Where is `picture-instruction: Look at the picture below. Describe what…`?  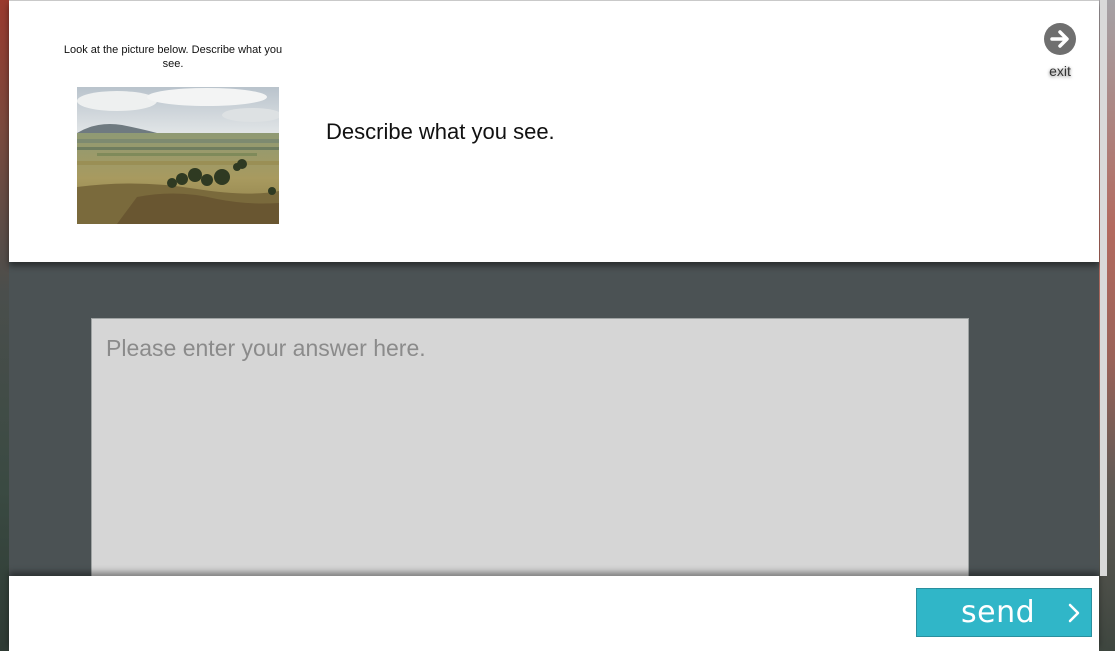 picture-instruction: Look at the picture below. Describe what… is located at coordinates (173, 57).